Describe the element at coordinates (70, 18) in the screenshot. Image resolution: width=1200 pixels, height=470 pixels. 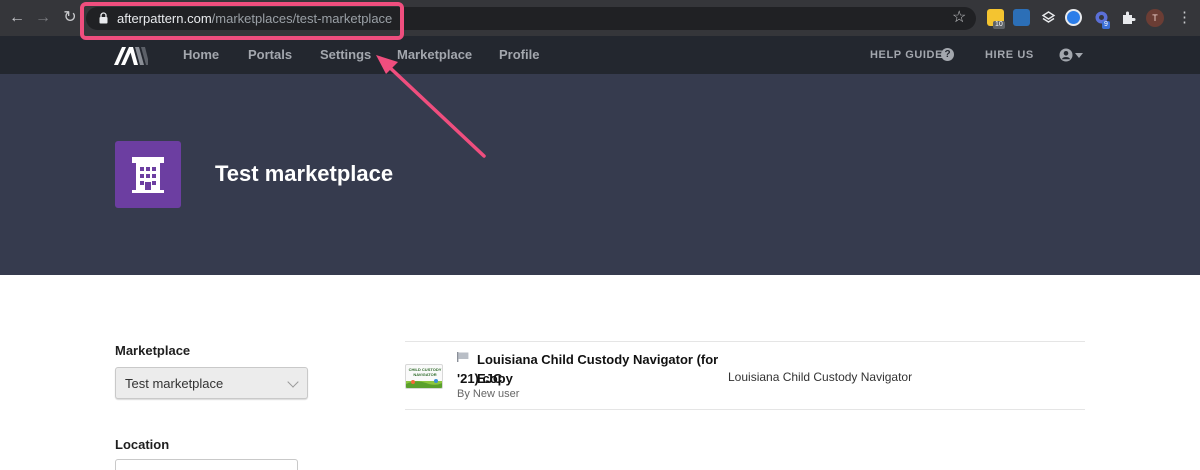
I see `reload-icon: ↻` at that location.